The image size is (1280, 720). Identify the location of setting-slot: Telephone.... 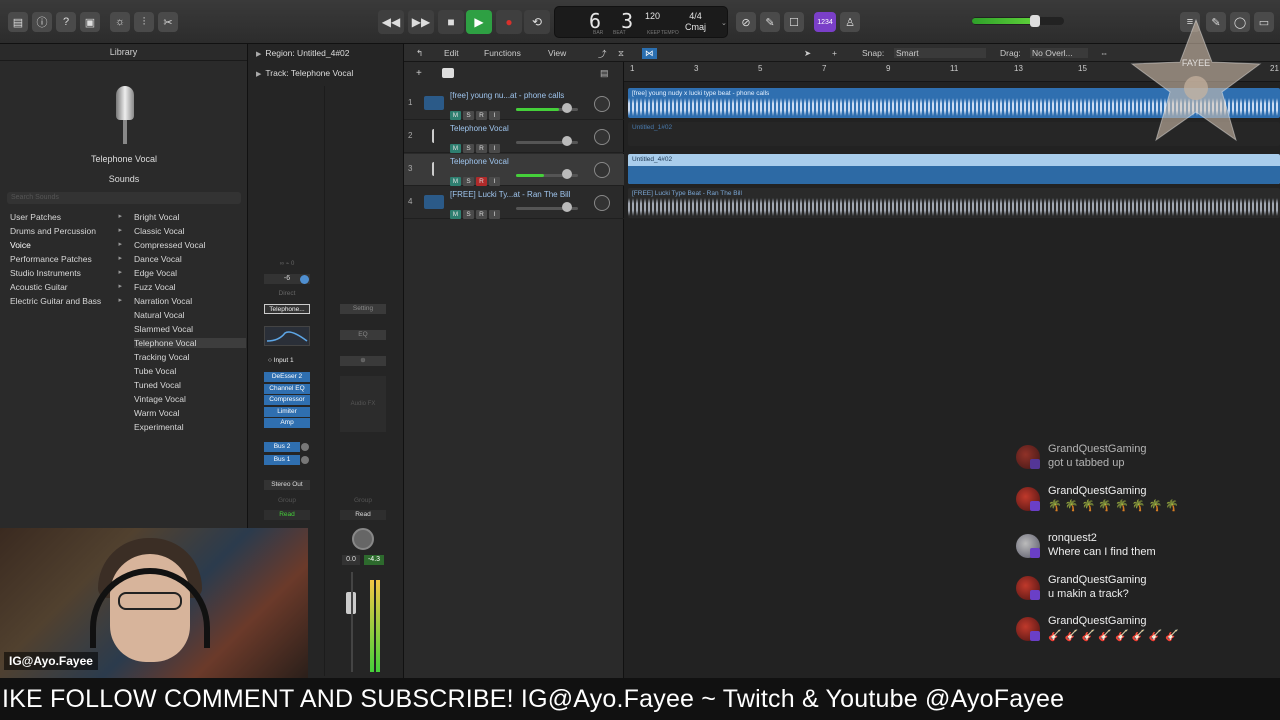
(287, 309).